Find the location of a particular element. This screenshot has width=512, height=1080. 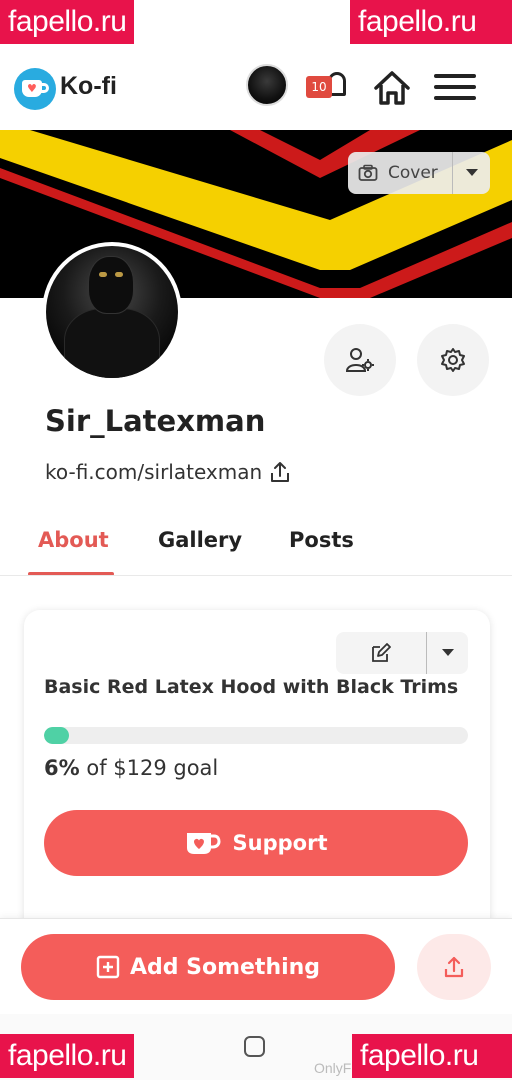

watermark-bottom-left: fapello.ru is located at coordinates (67, 1056).